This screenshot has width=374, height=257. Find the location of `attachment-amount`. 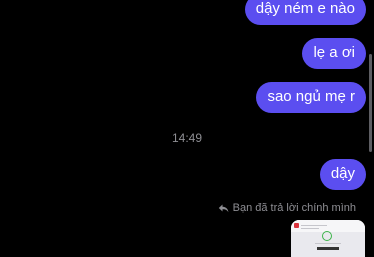

attachment-amount is located at coordinates (328, 248).